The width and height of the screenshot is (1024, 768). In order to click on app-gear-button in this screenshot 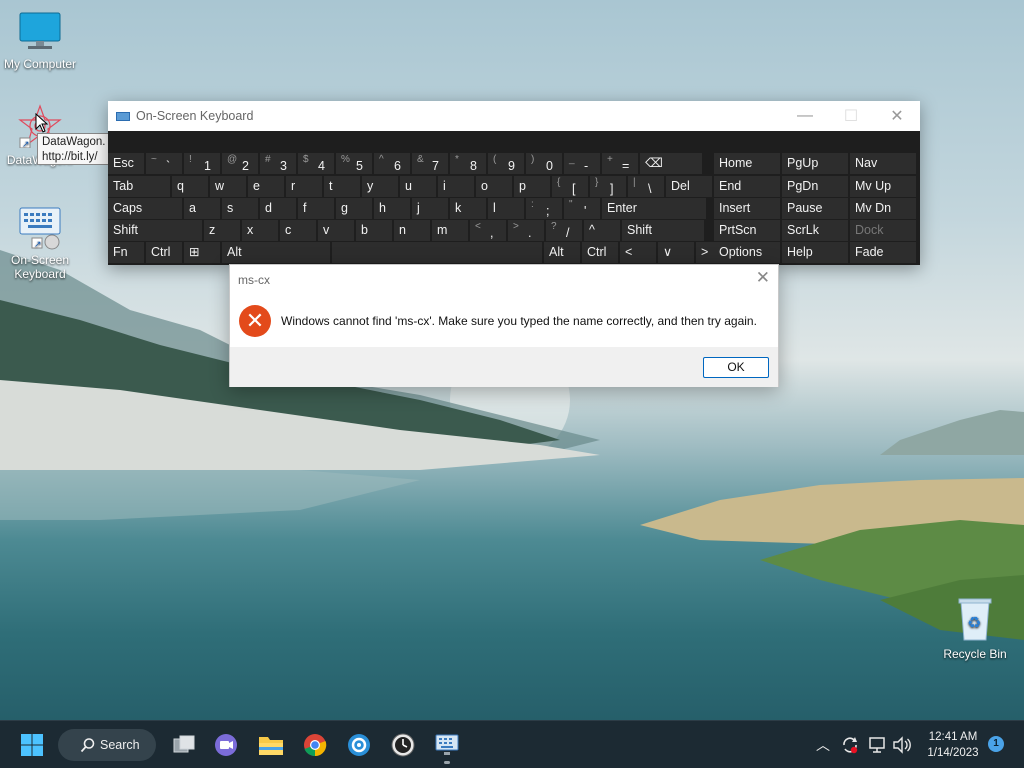, I will do `click(359, 745)`.